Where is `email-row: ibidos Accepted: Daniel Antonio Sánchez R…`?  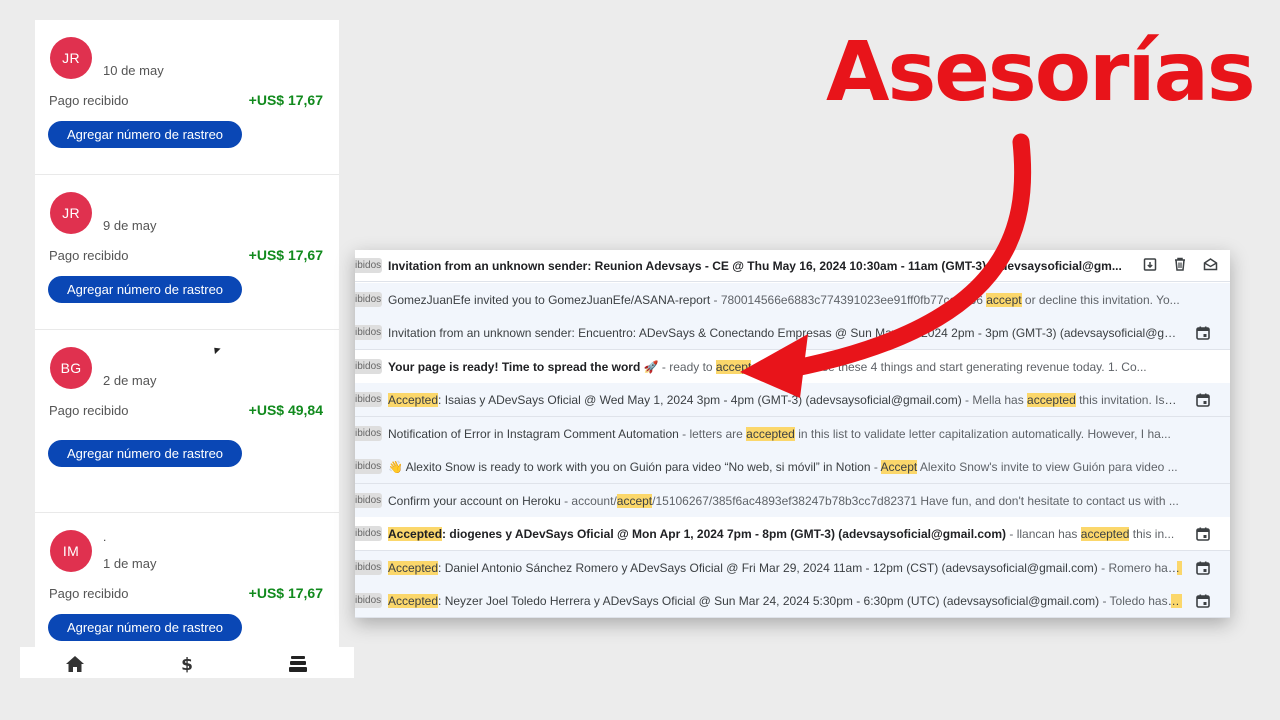 email-row: ibidos Accepted: Daniel Antonio Sánchez R… is located at coordinates (792, 568).